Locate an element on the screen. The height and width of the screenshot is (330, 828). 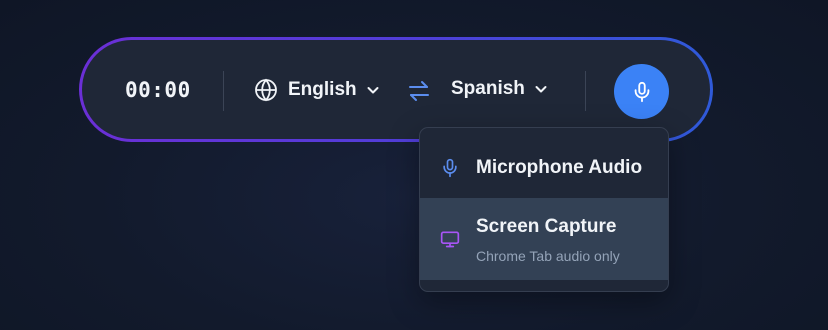
source-language-selector: English is located at coordinates (317, 90).